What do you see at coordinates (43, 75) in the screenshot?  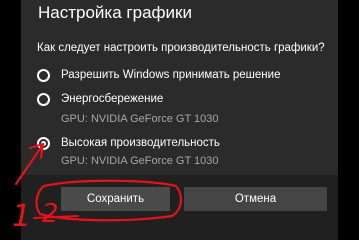 I see `radio-let-windows-decide` at bounding box center [43, 75].